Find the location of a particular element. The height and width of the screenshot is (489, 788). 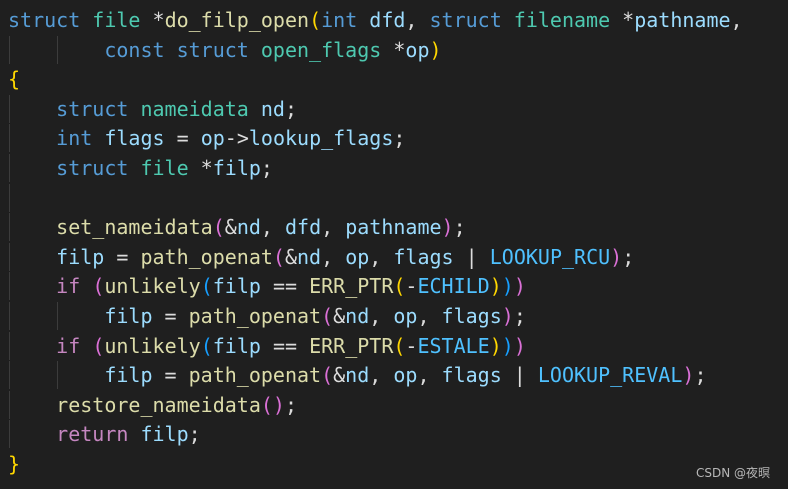

code-line: int flags = op->lookup_flags; is located at coordinates (394, 138).